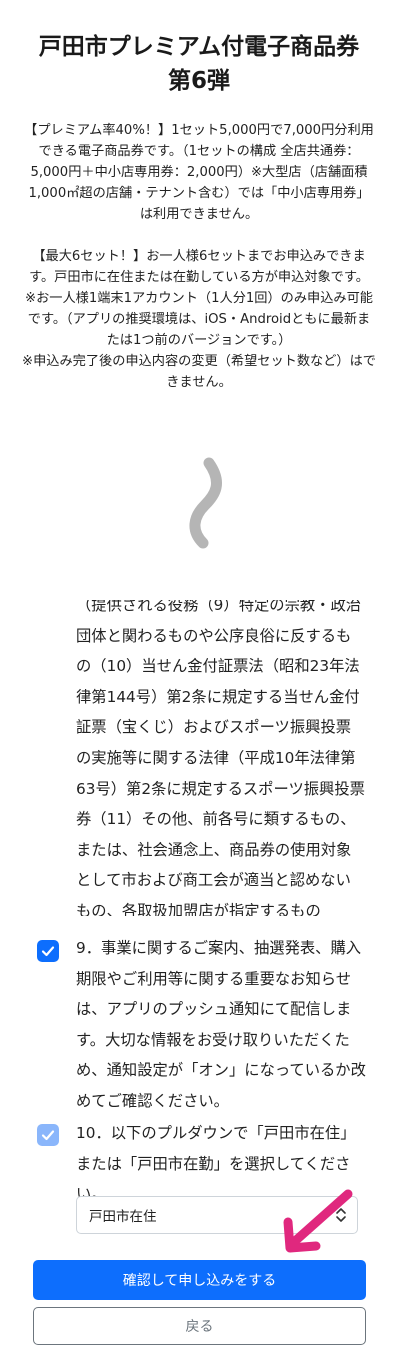  Describe the element at coordinates (123, 1217) in the screenshot. I see `residence-select-value: 戸田市在住` at that location.